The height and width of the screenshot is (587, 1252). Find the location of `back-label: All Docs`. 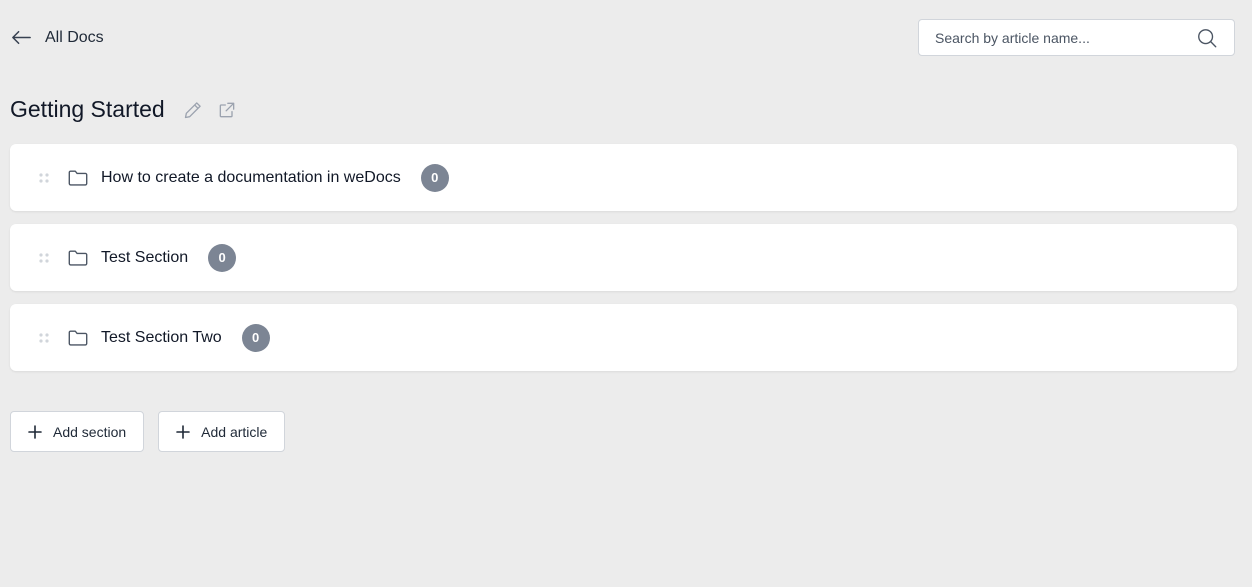

back-label: All Docs is located at coordinates (74, 37).